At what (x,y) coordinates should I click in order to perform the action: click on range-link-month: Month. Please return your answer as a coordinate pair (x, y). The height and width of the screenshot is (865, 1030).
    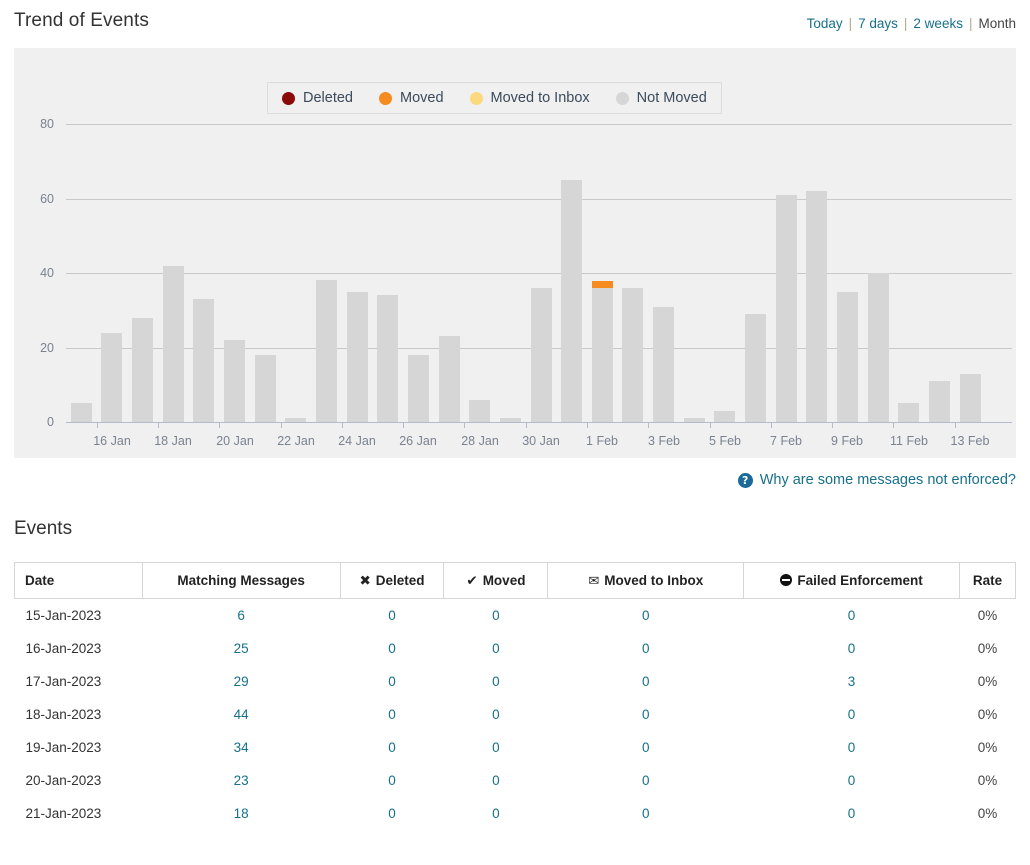
    Looking at the image, I should click on (997, 23).